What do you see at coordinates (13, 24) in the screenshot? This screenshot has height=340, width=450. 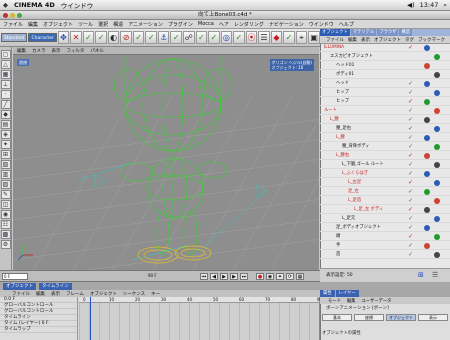 I see `menu-item: ファイル` at bounding box center [13, 24].